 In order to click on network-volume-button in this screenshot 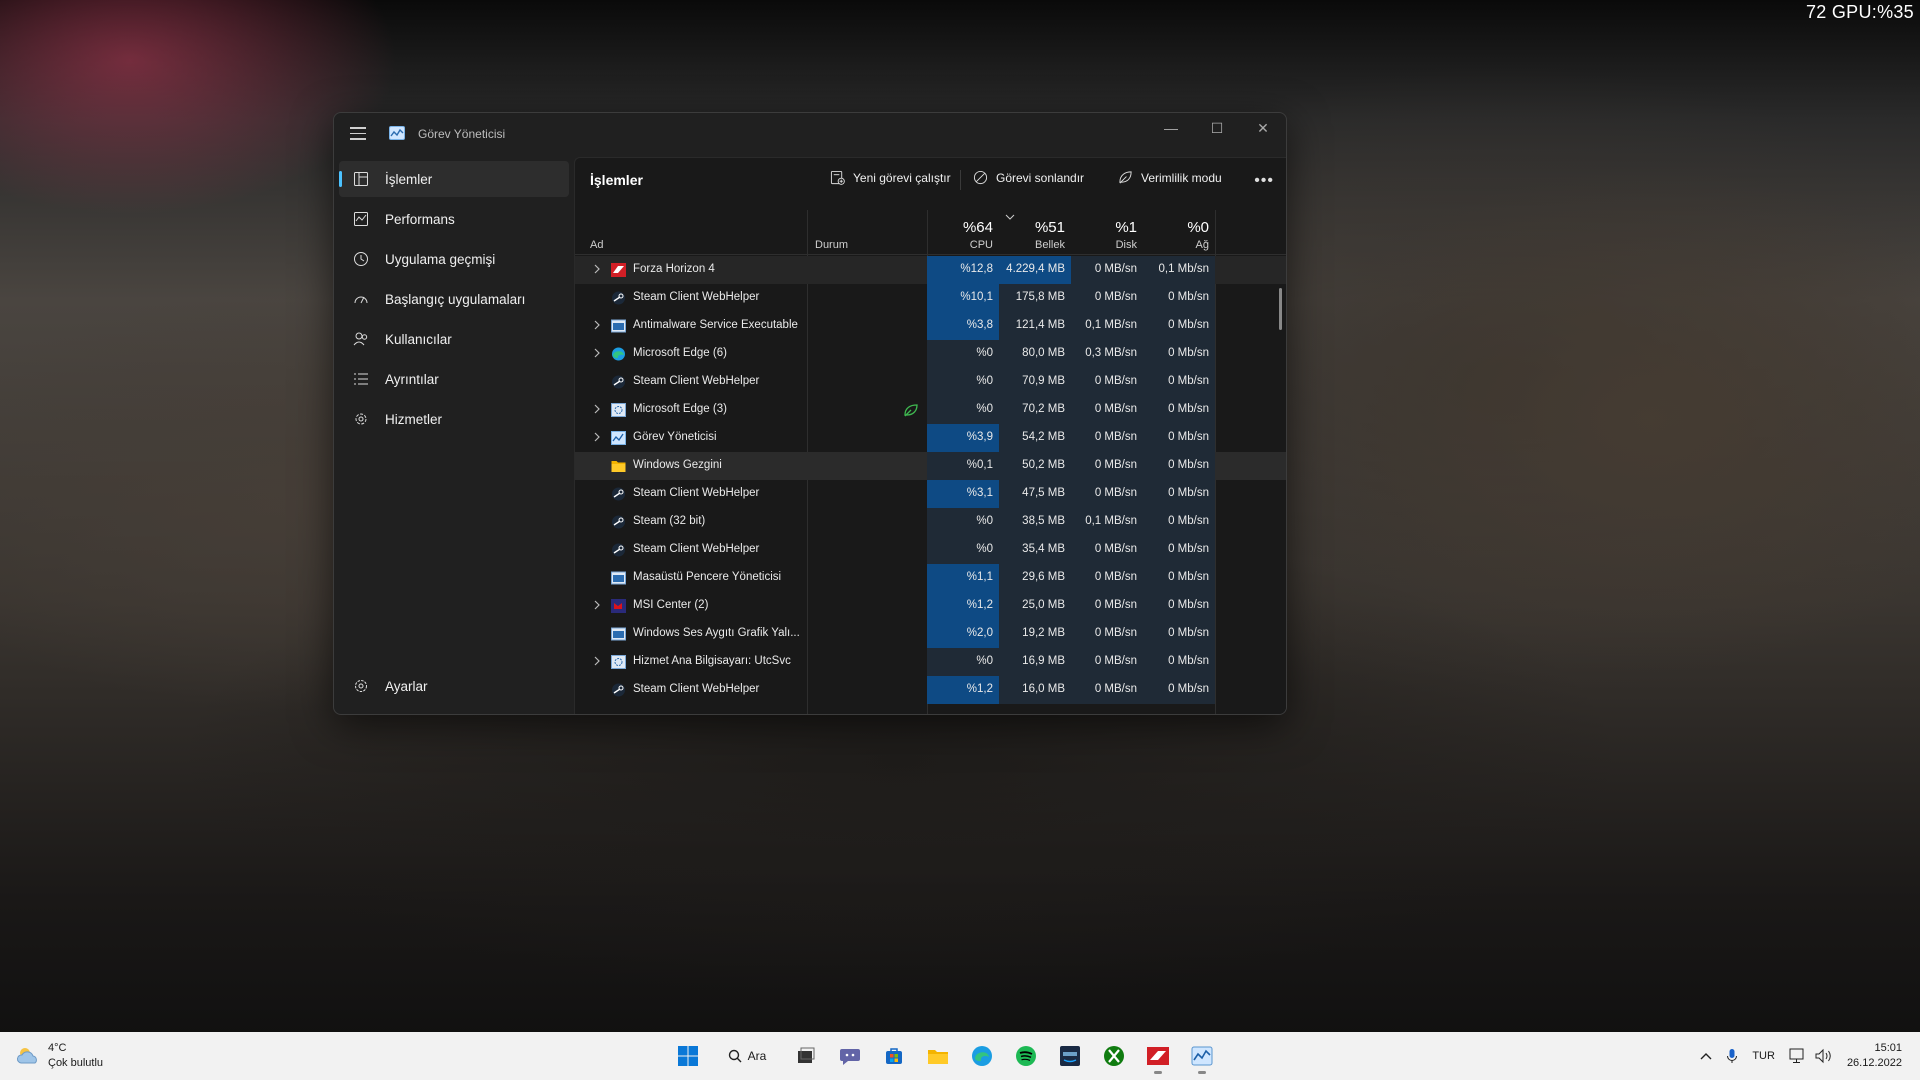, I will do `click(1811, 1056)`.